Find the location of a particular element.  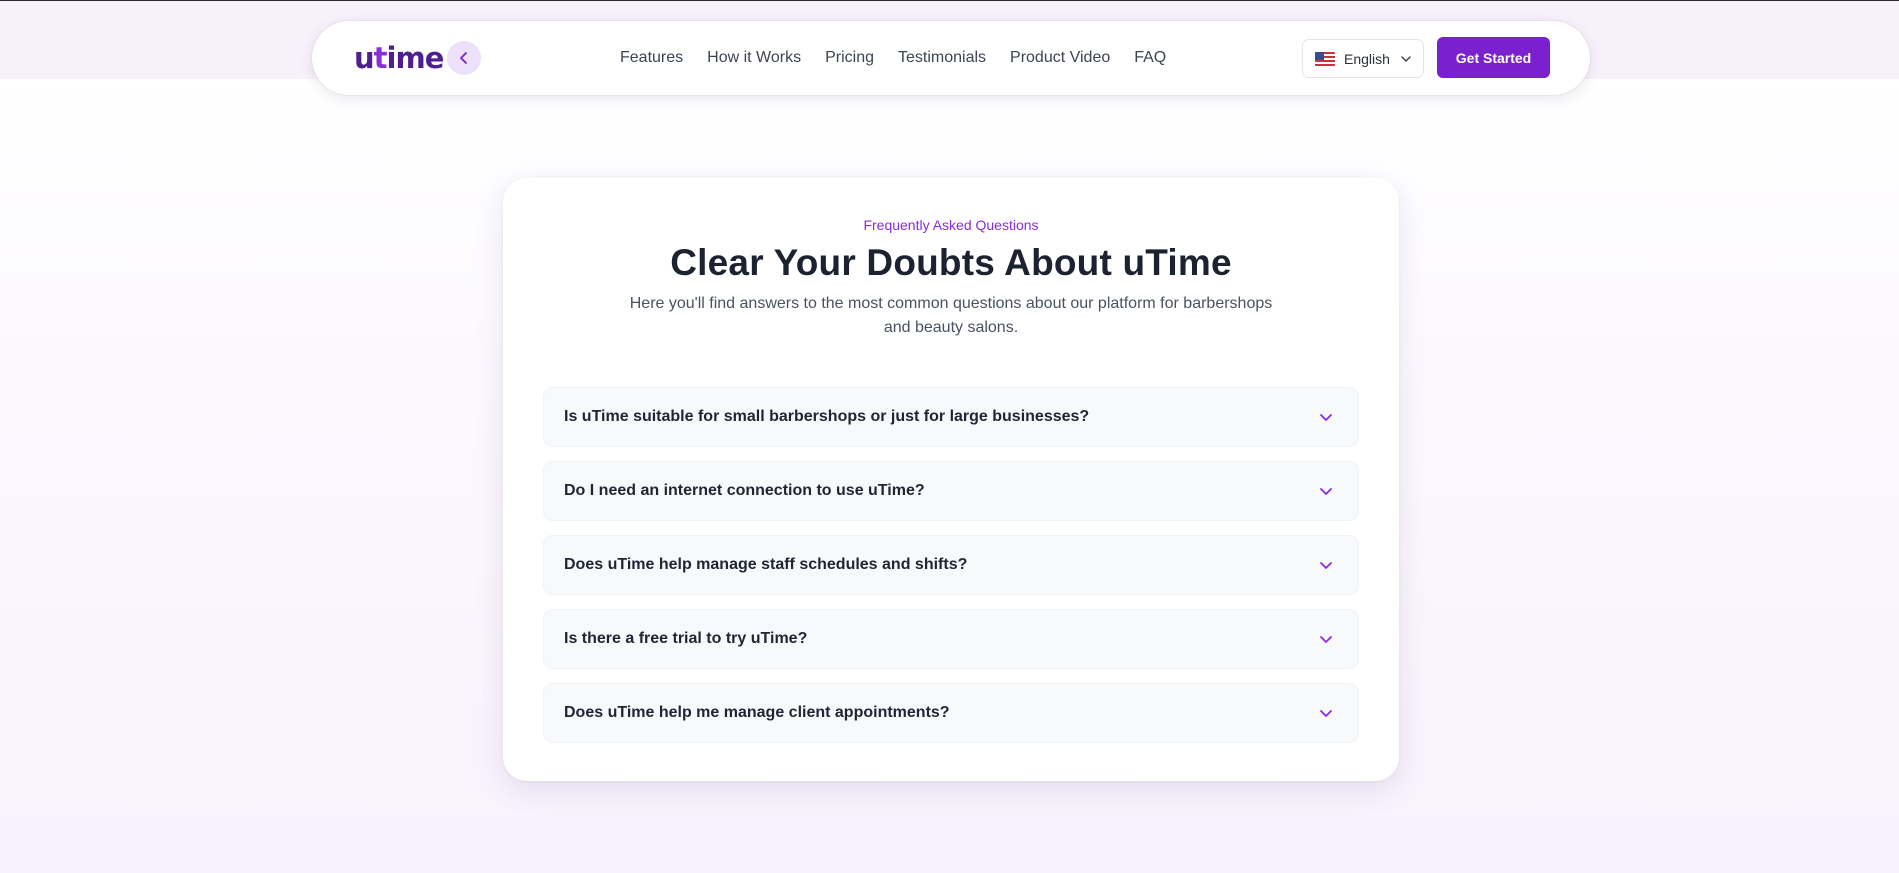

faq-question: Is there a free trial to try uTime? is located at coordinates (686, 638).